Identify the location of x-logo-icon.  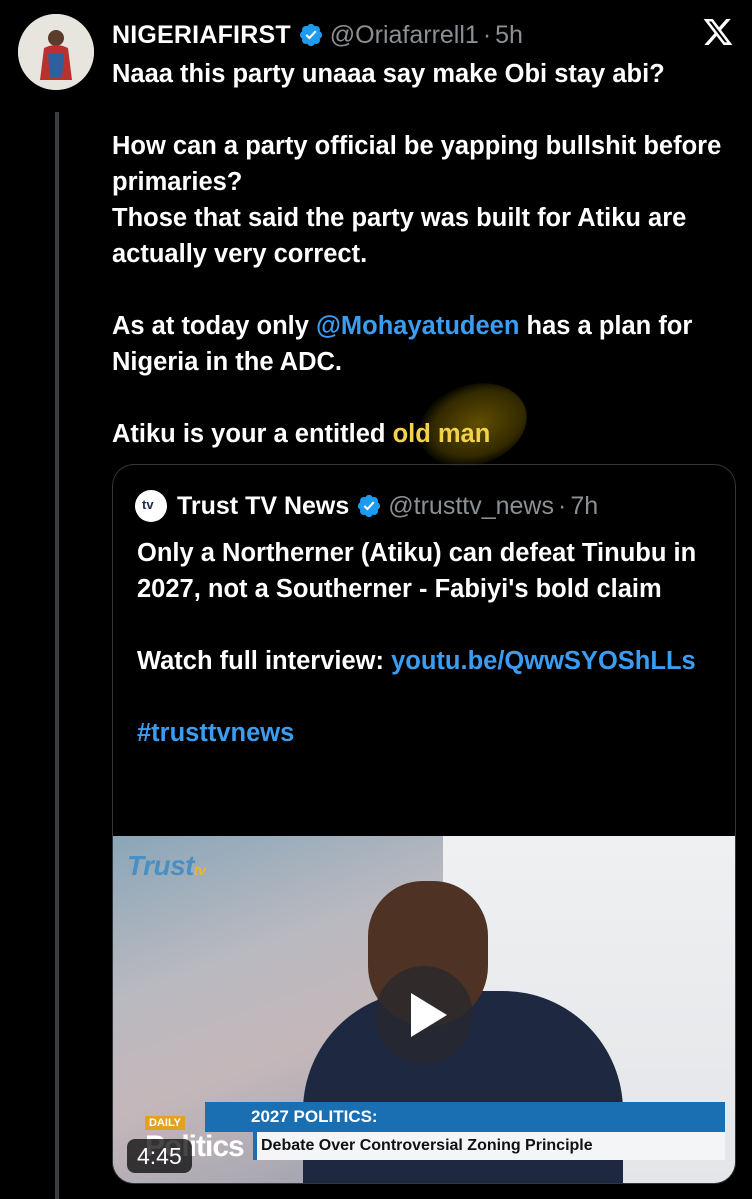
(718, 32).